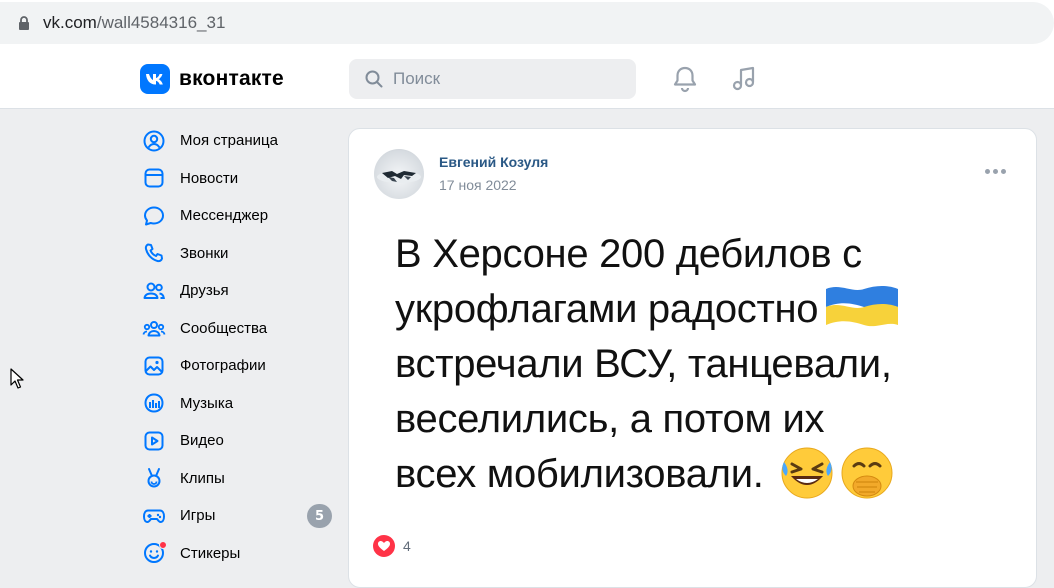  What do you see at coordinates (154, 291) in the screenshot?
I see `users-icon` at bounding box center [154, 291].